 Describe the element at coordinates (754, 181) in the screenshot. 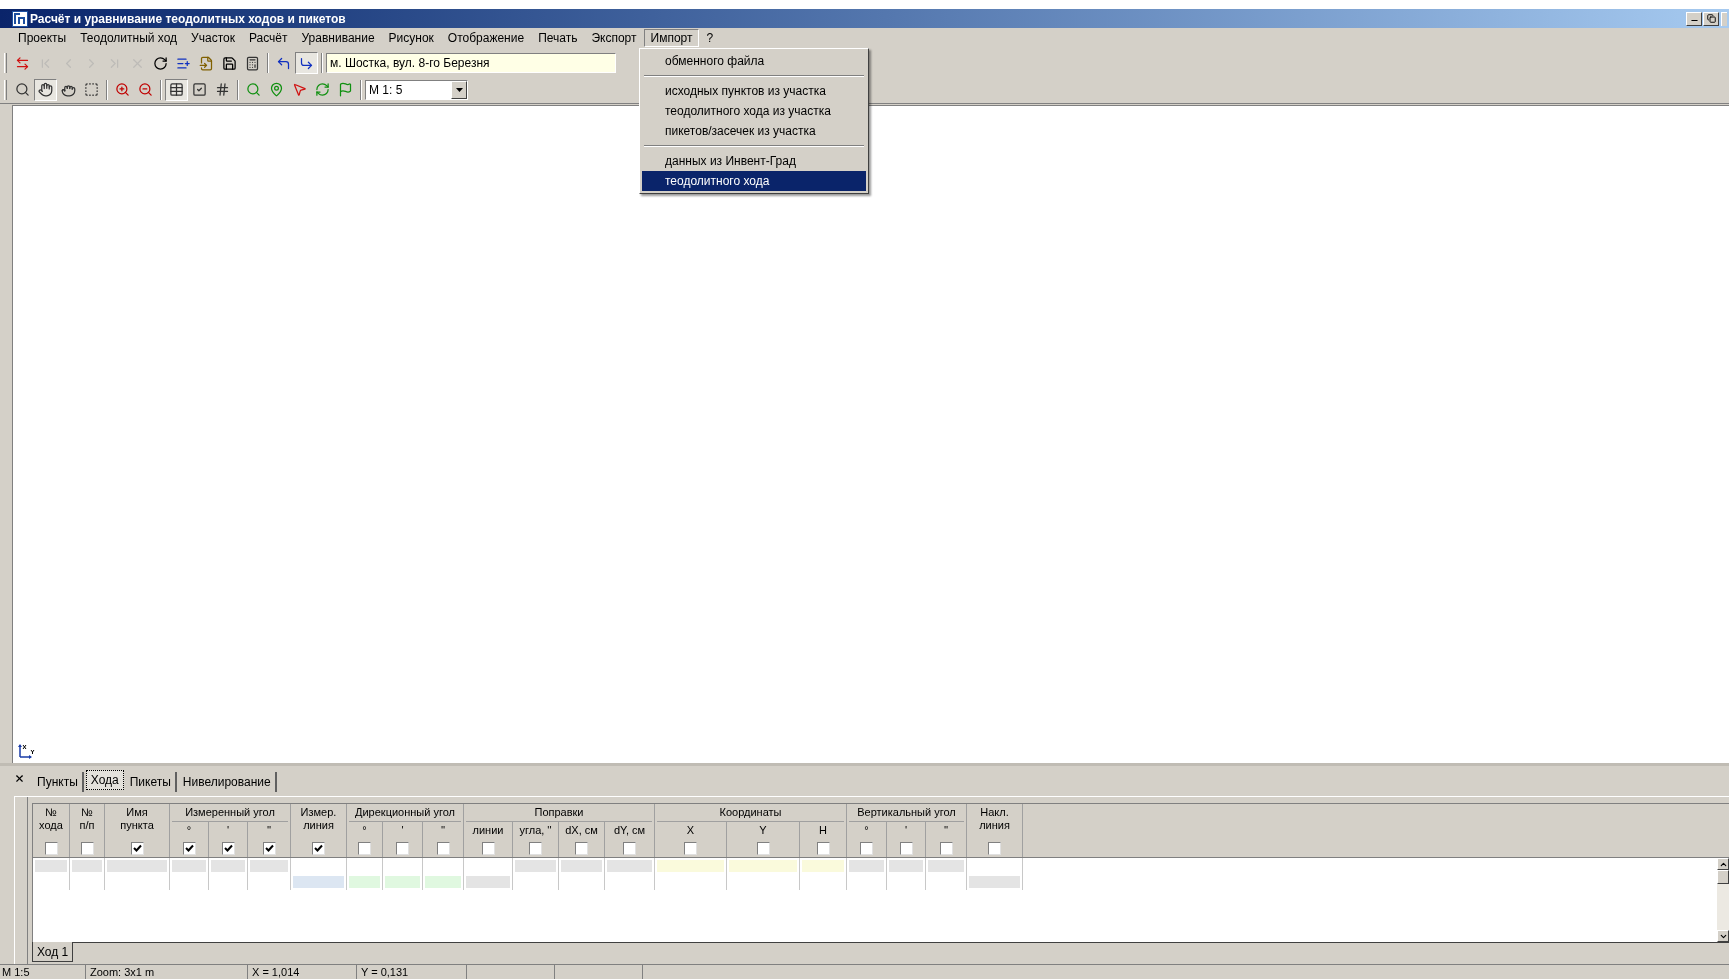

I see `menu-option: теодолитного хода` at that location.